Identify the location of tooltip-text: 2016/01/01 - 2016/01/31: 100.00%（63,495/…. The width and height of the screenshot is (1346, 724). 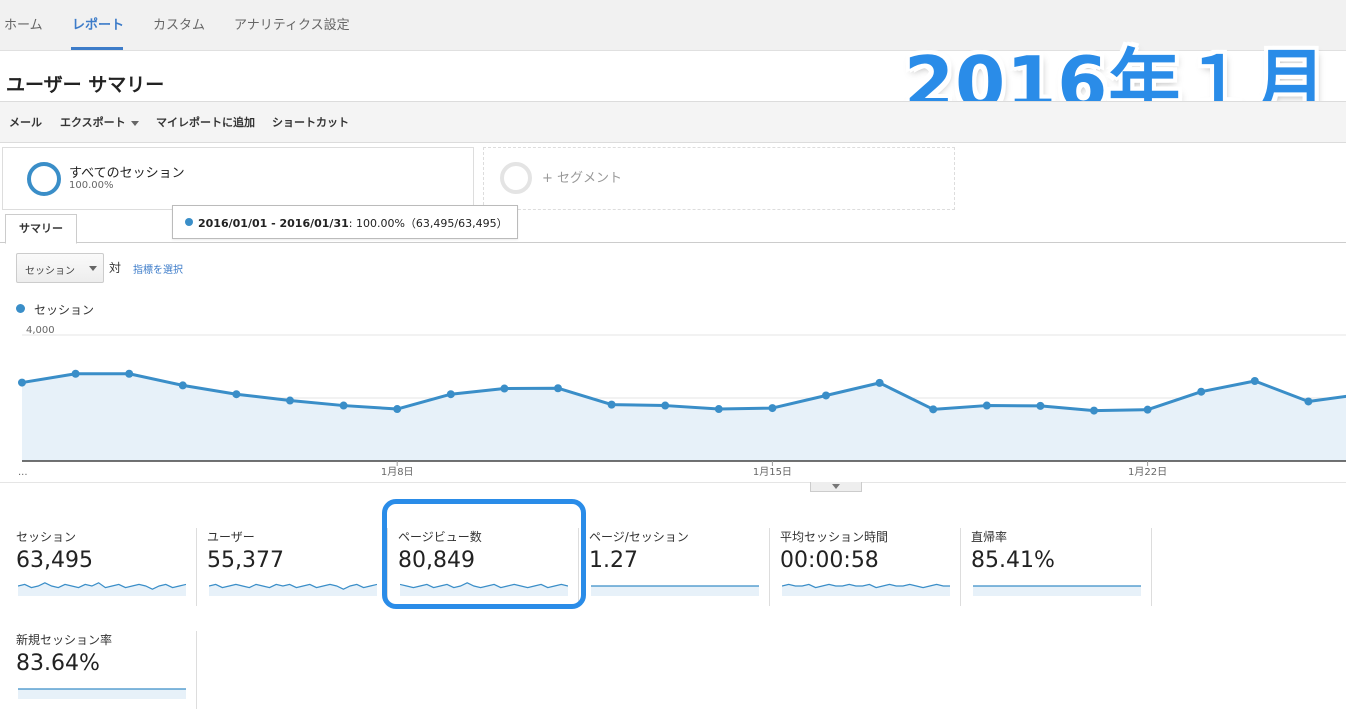
(353, 223).